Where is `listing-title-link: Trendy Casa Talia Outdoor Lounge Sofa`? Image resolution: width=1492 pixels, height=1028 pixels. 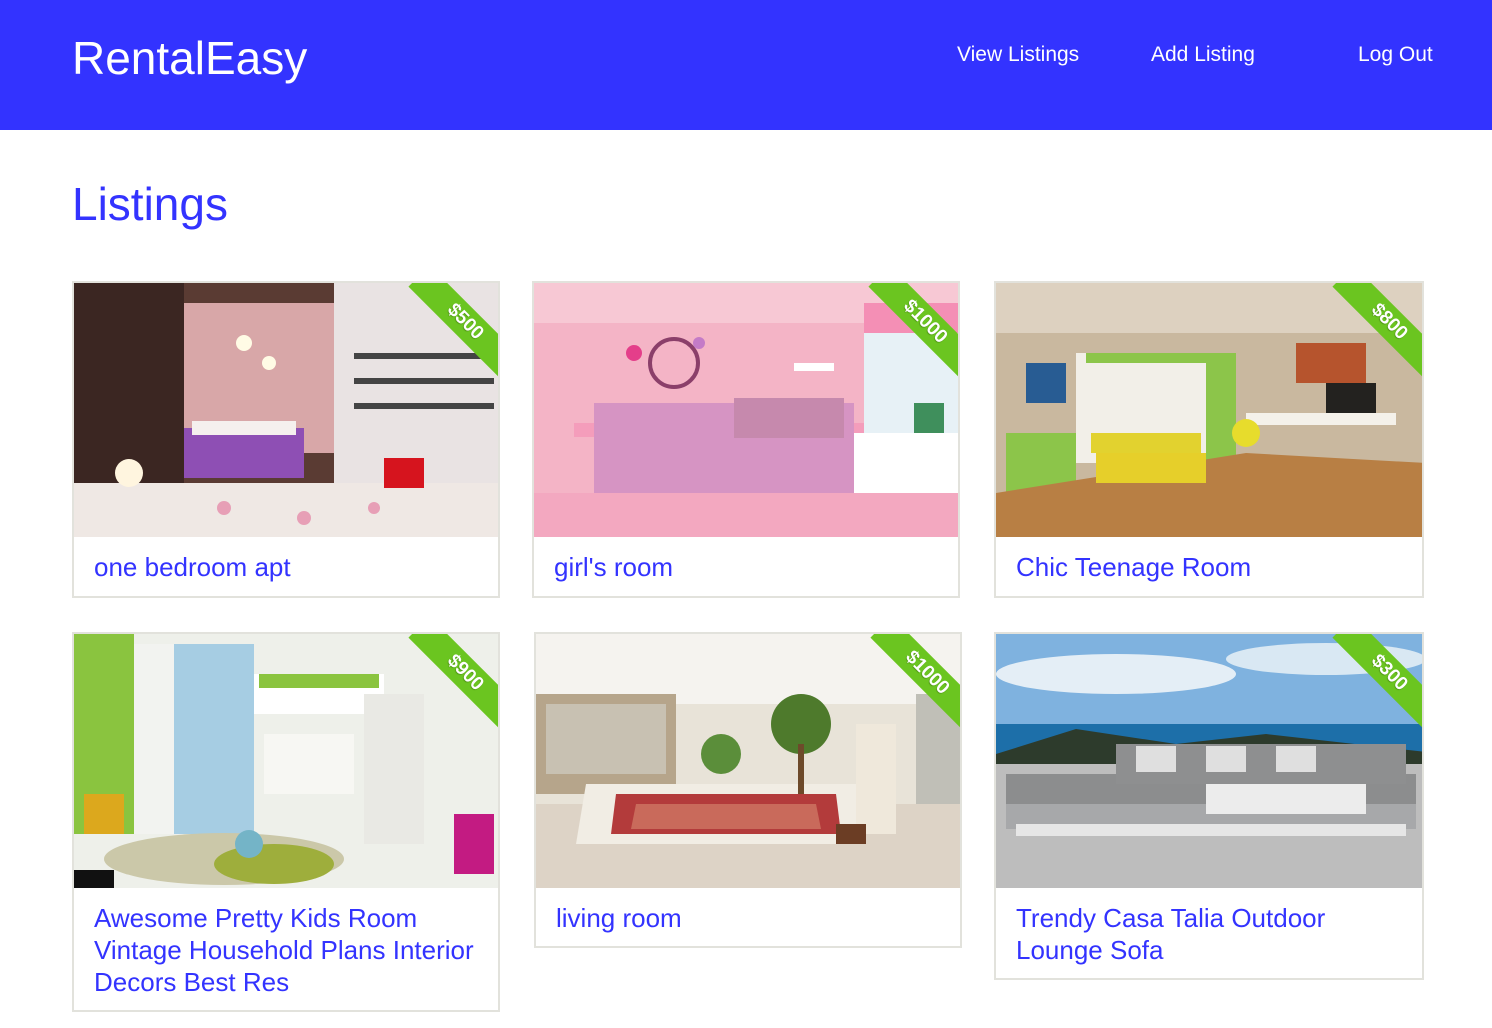
listing-title-link: Trendy Casa Talia Outdoor Lounge Sofa is located at coordinates (1206, 934).